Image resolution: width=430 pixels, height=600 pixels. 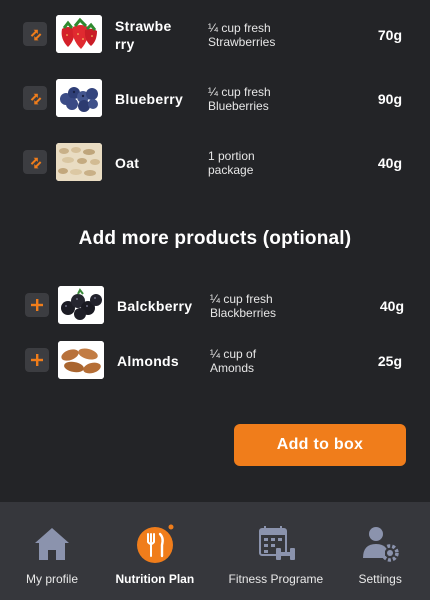 What do you see at coordinates (79, 34) in the screenshot?
I see `strawberry-image` at bounding box center [79, 34].